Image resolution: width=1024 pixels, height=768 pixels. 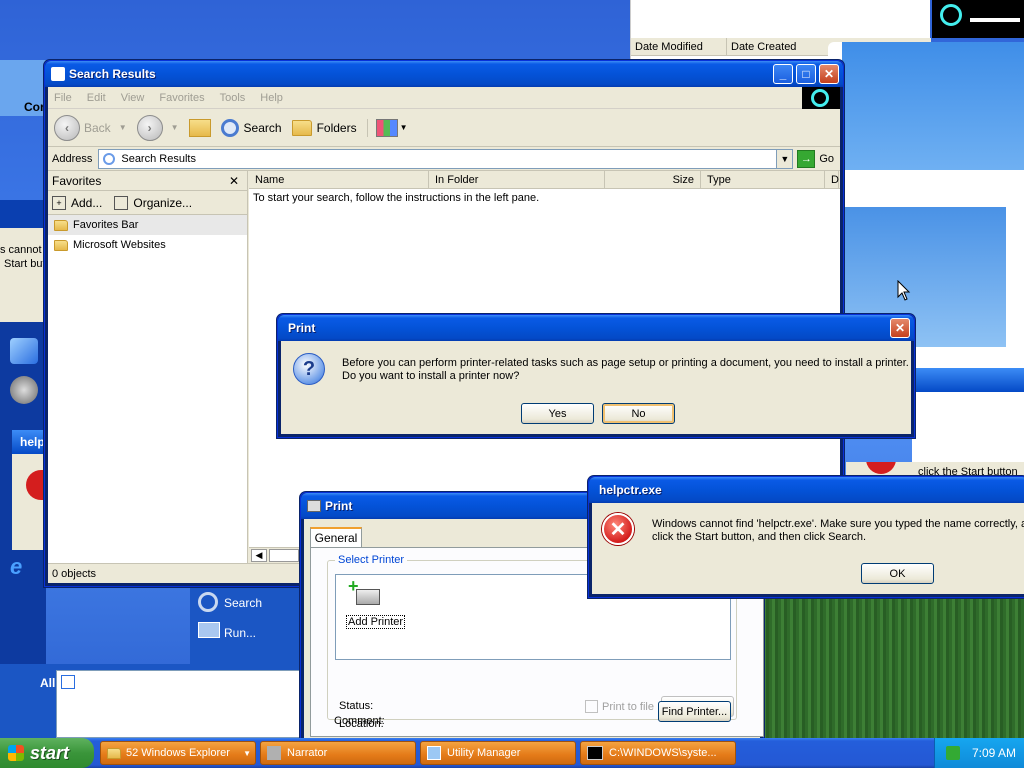 What do you see at coordinates (274, 753) in the screenshot?
I see `narrator-icon` at bounding box center [274, 753].